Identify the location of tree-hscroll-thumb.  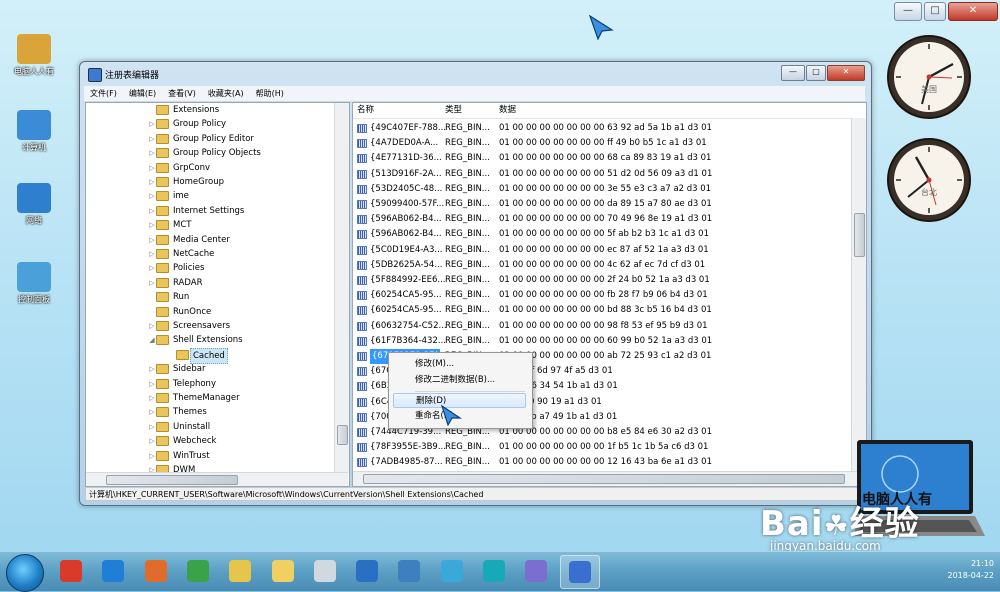
(172, 480).